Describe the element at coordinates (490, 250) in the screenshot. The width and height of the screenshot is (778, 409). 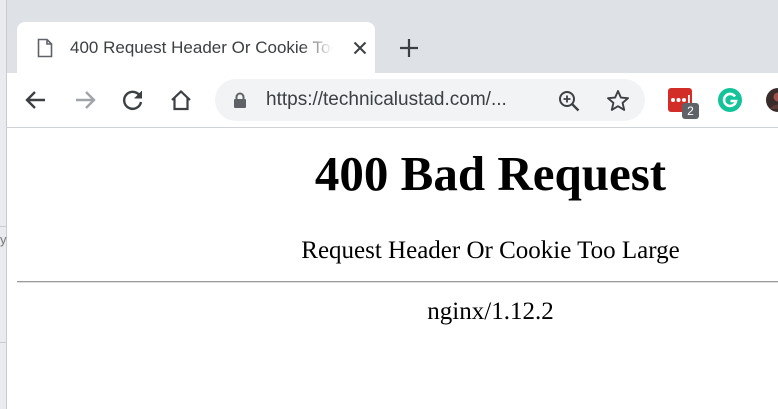
I see `error-message: Request Header Or Cookie Too Large` at that location.